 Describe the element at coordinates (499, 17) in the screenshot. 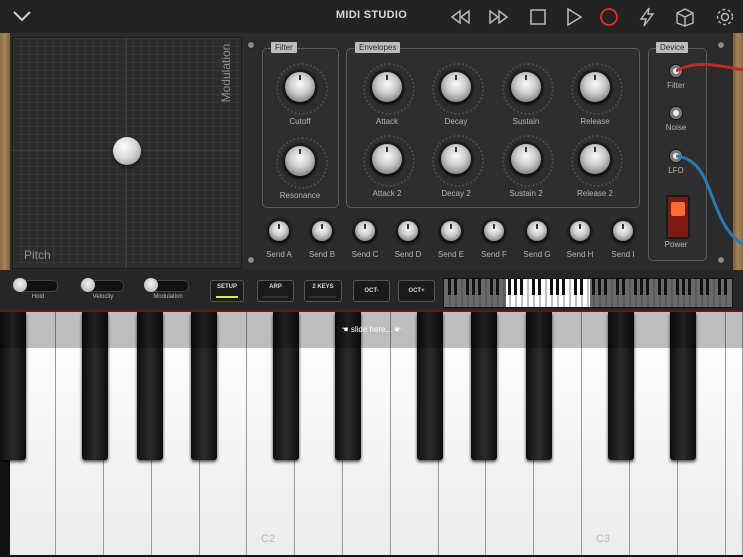

I see `fast-forward-icon` at that location.